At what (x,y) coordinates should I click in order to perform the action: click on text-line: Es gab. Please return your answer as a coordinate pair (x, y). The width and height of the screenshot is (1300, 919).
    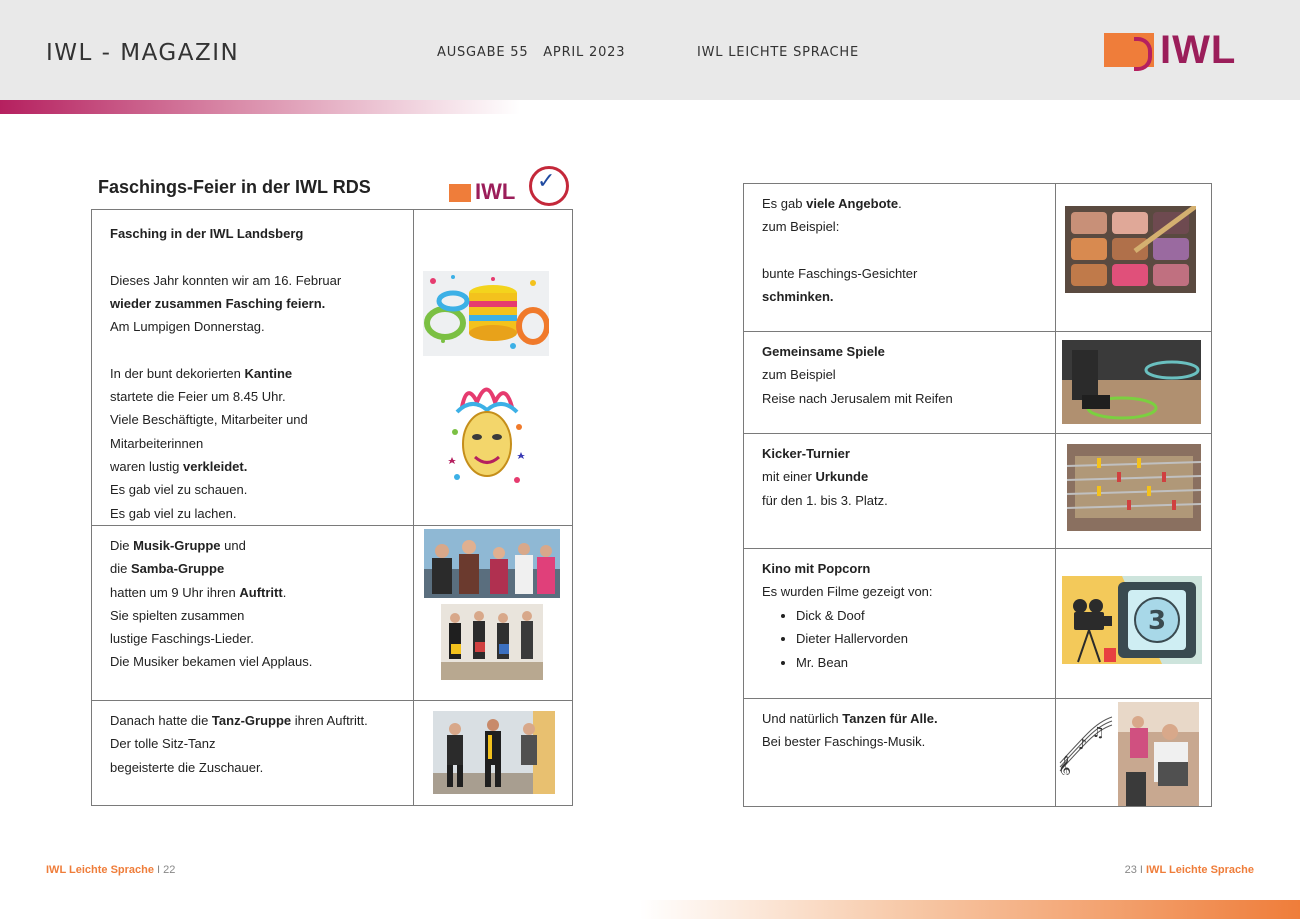
    Looking at the image, I should click on (782, 203).